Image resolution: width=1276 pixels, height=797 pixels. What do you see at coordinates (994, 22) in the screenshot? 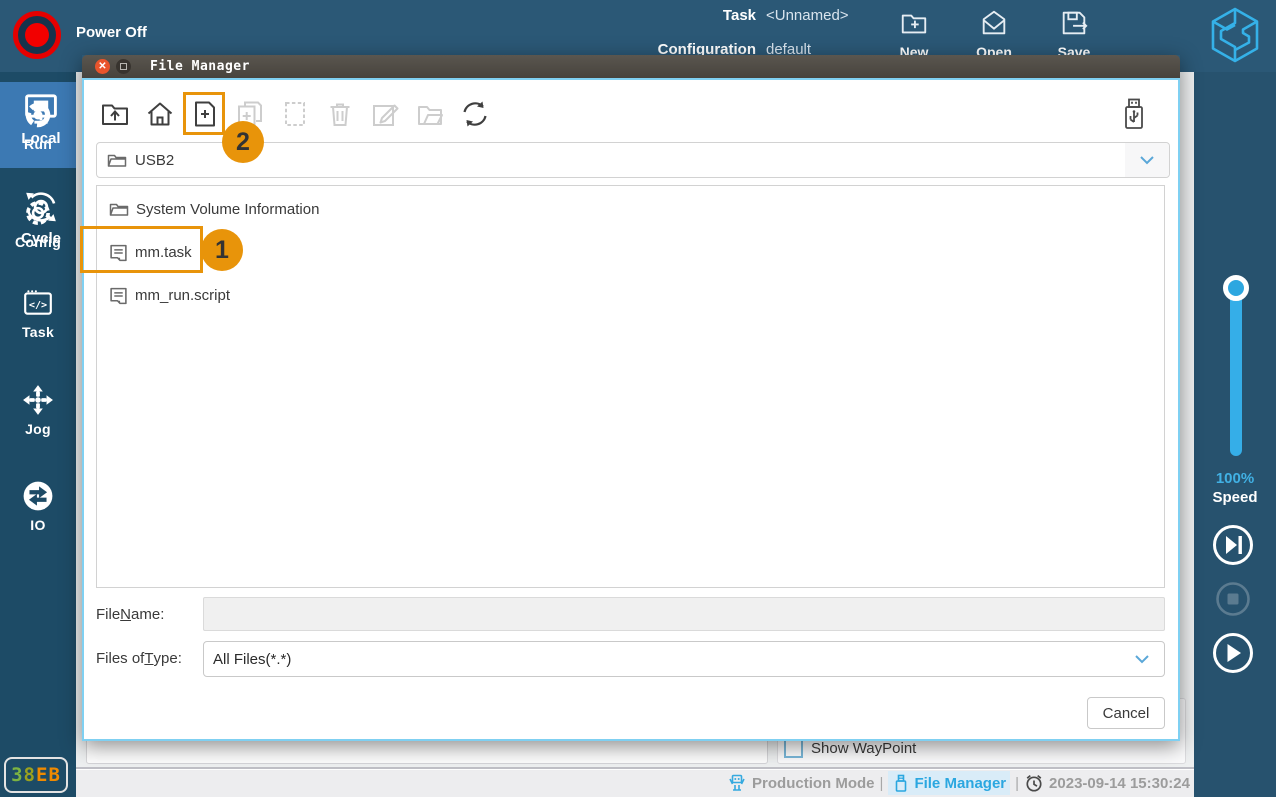
I see `open-envelope-icon` at bounding box center [994, 22].